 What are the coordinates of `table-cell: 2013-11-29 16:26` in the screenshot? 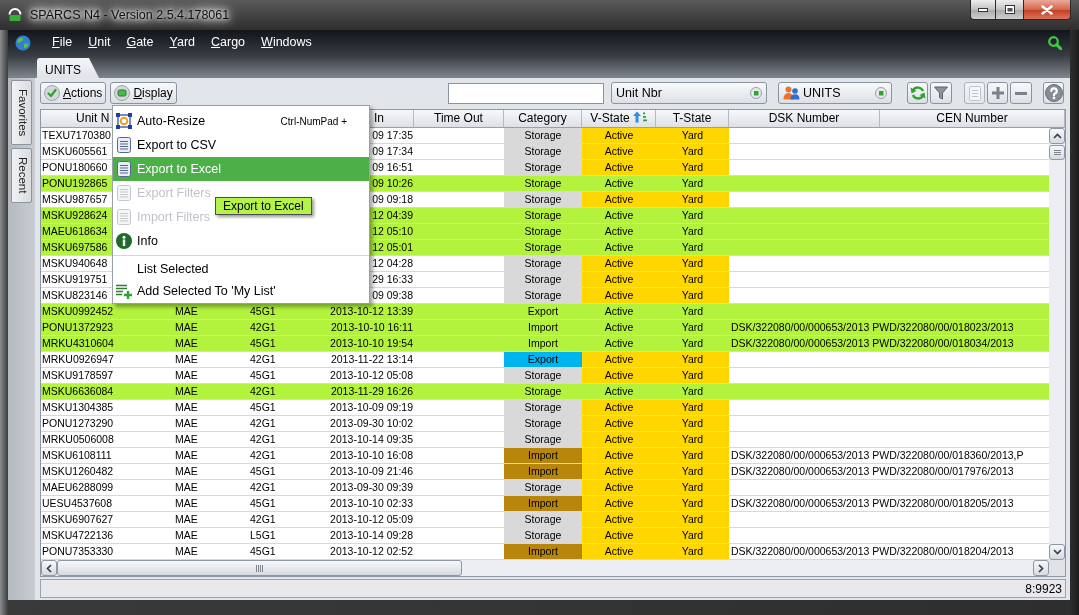 It's located at (371, 391).